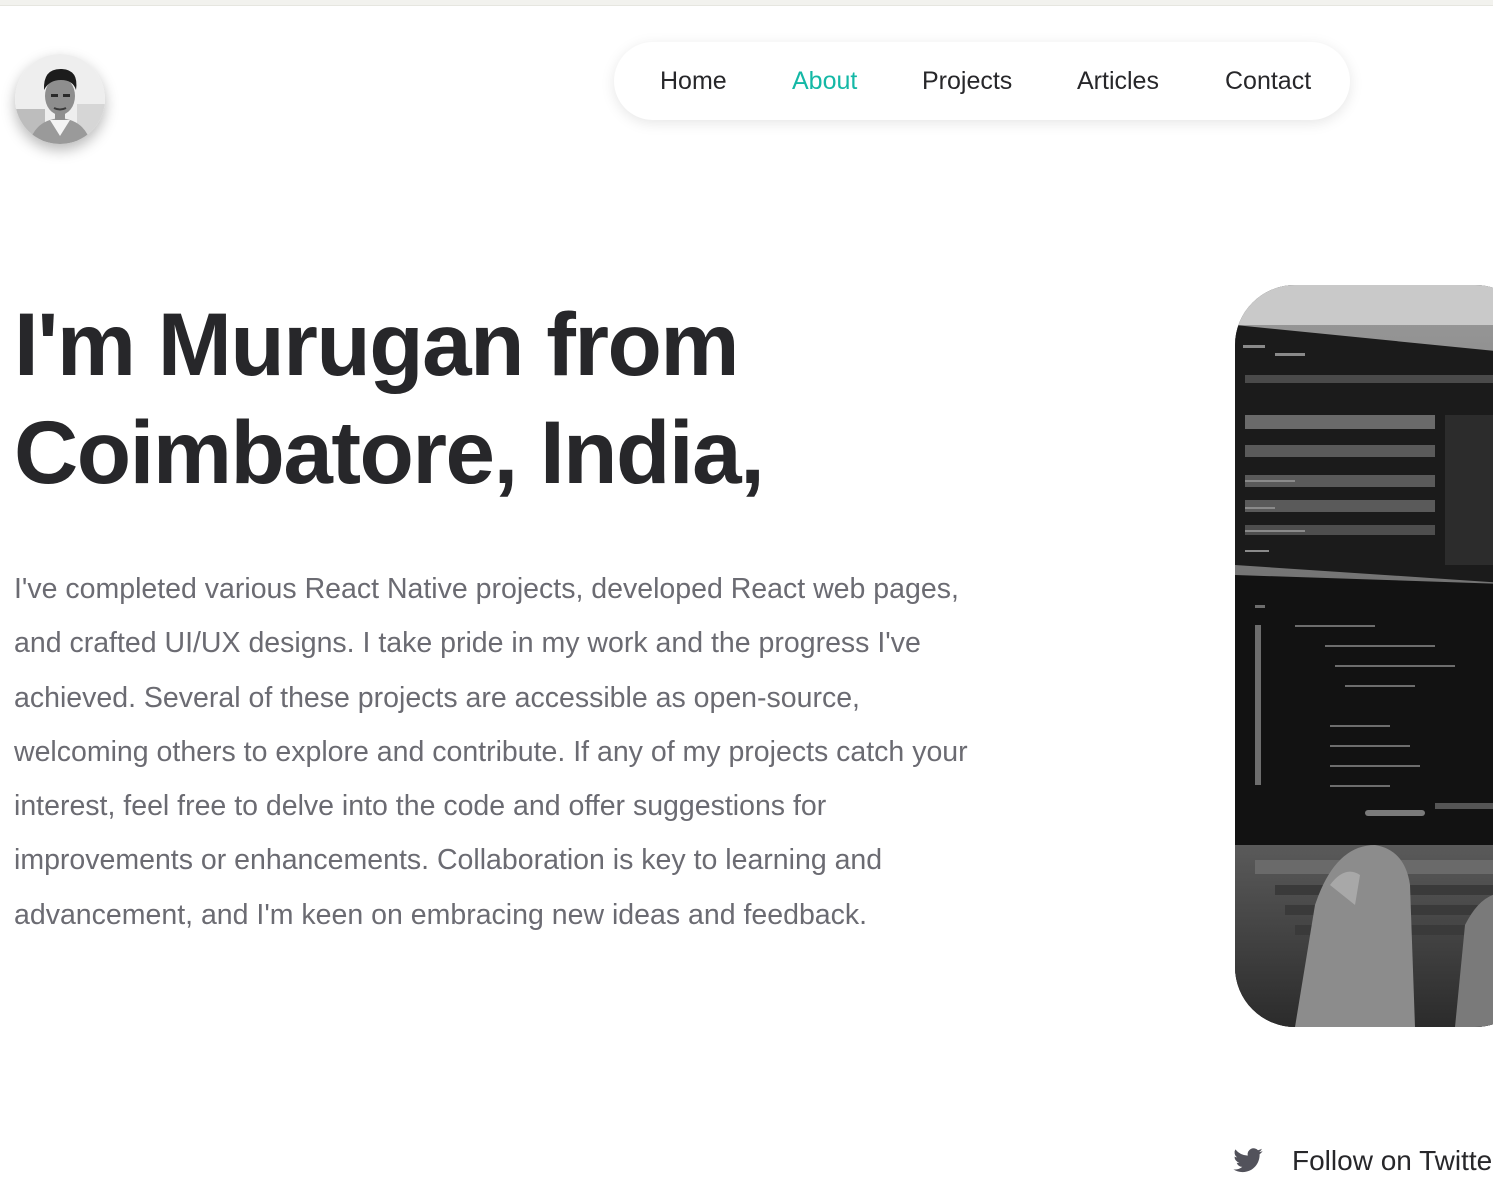 This screenshot has height=1200, width=1493. What do you see at coordinates (1268, 81) in the screenshot?
I see `nav-contact: Contact` at bounding box center [1268, 81].